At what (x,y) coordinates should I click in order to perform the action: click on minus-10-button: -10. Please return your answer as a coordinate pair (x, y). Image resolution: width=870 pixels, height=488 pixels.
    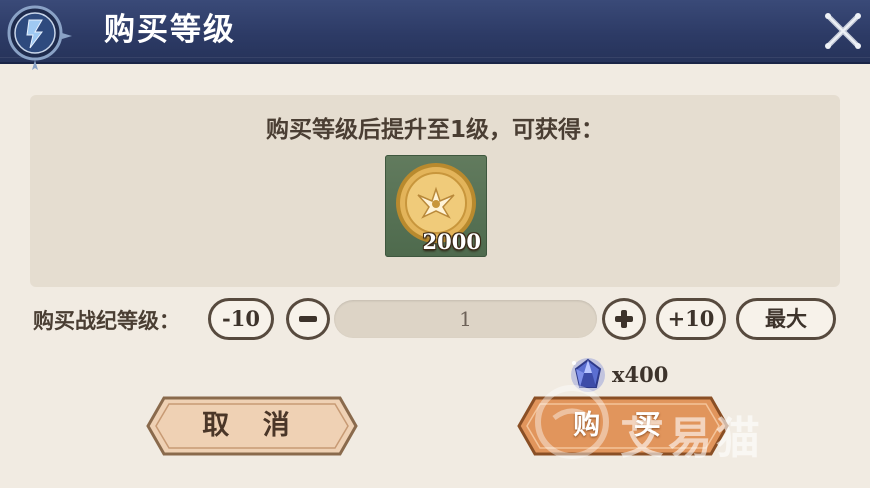
    Looking at the image, I should click on (241, 319).